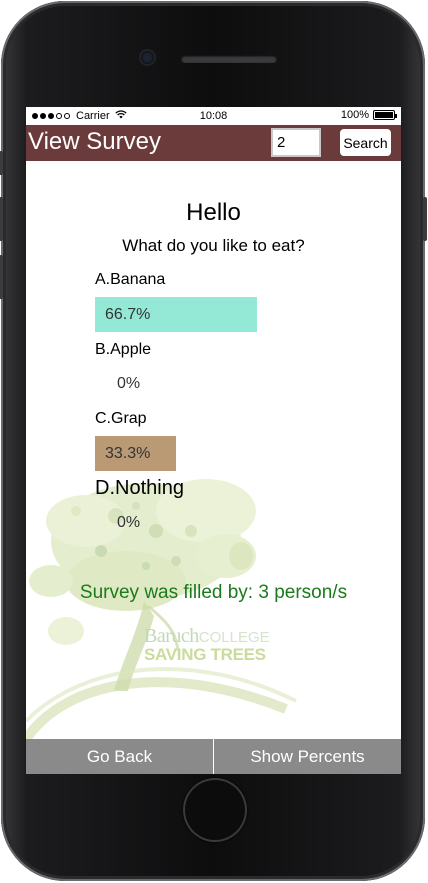 This screenshot has width=428, height=883. Describe the element at coordinates (213, 592) in the screenshot. I see `respondent-count: Survey was filled by: 3 person/s` at that location.